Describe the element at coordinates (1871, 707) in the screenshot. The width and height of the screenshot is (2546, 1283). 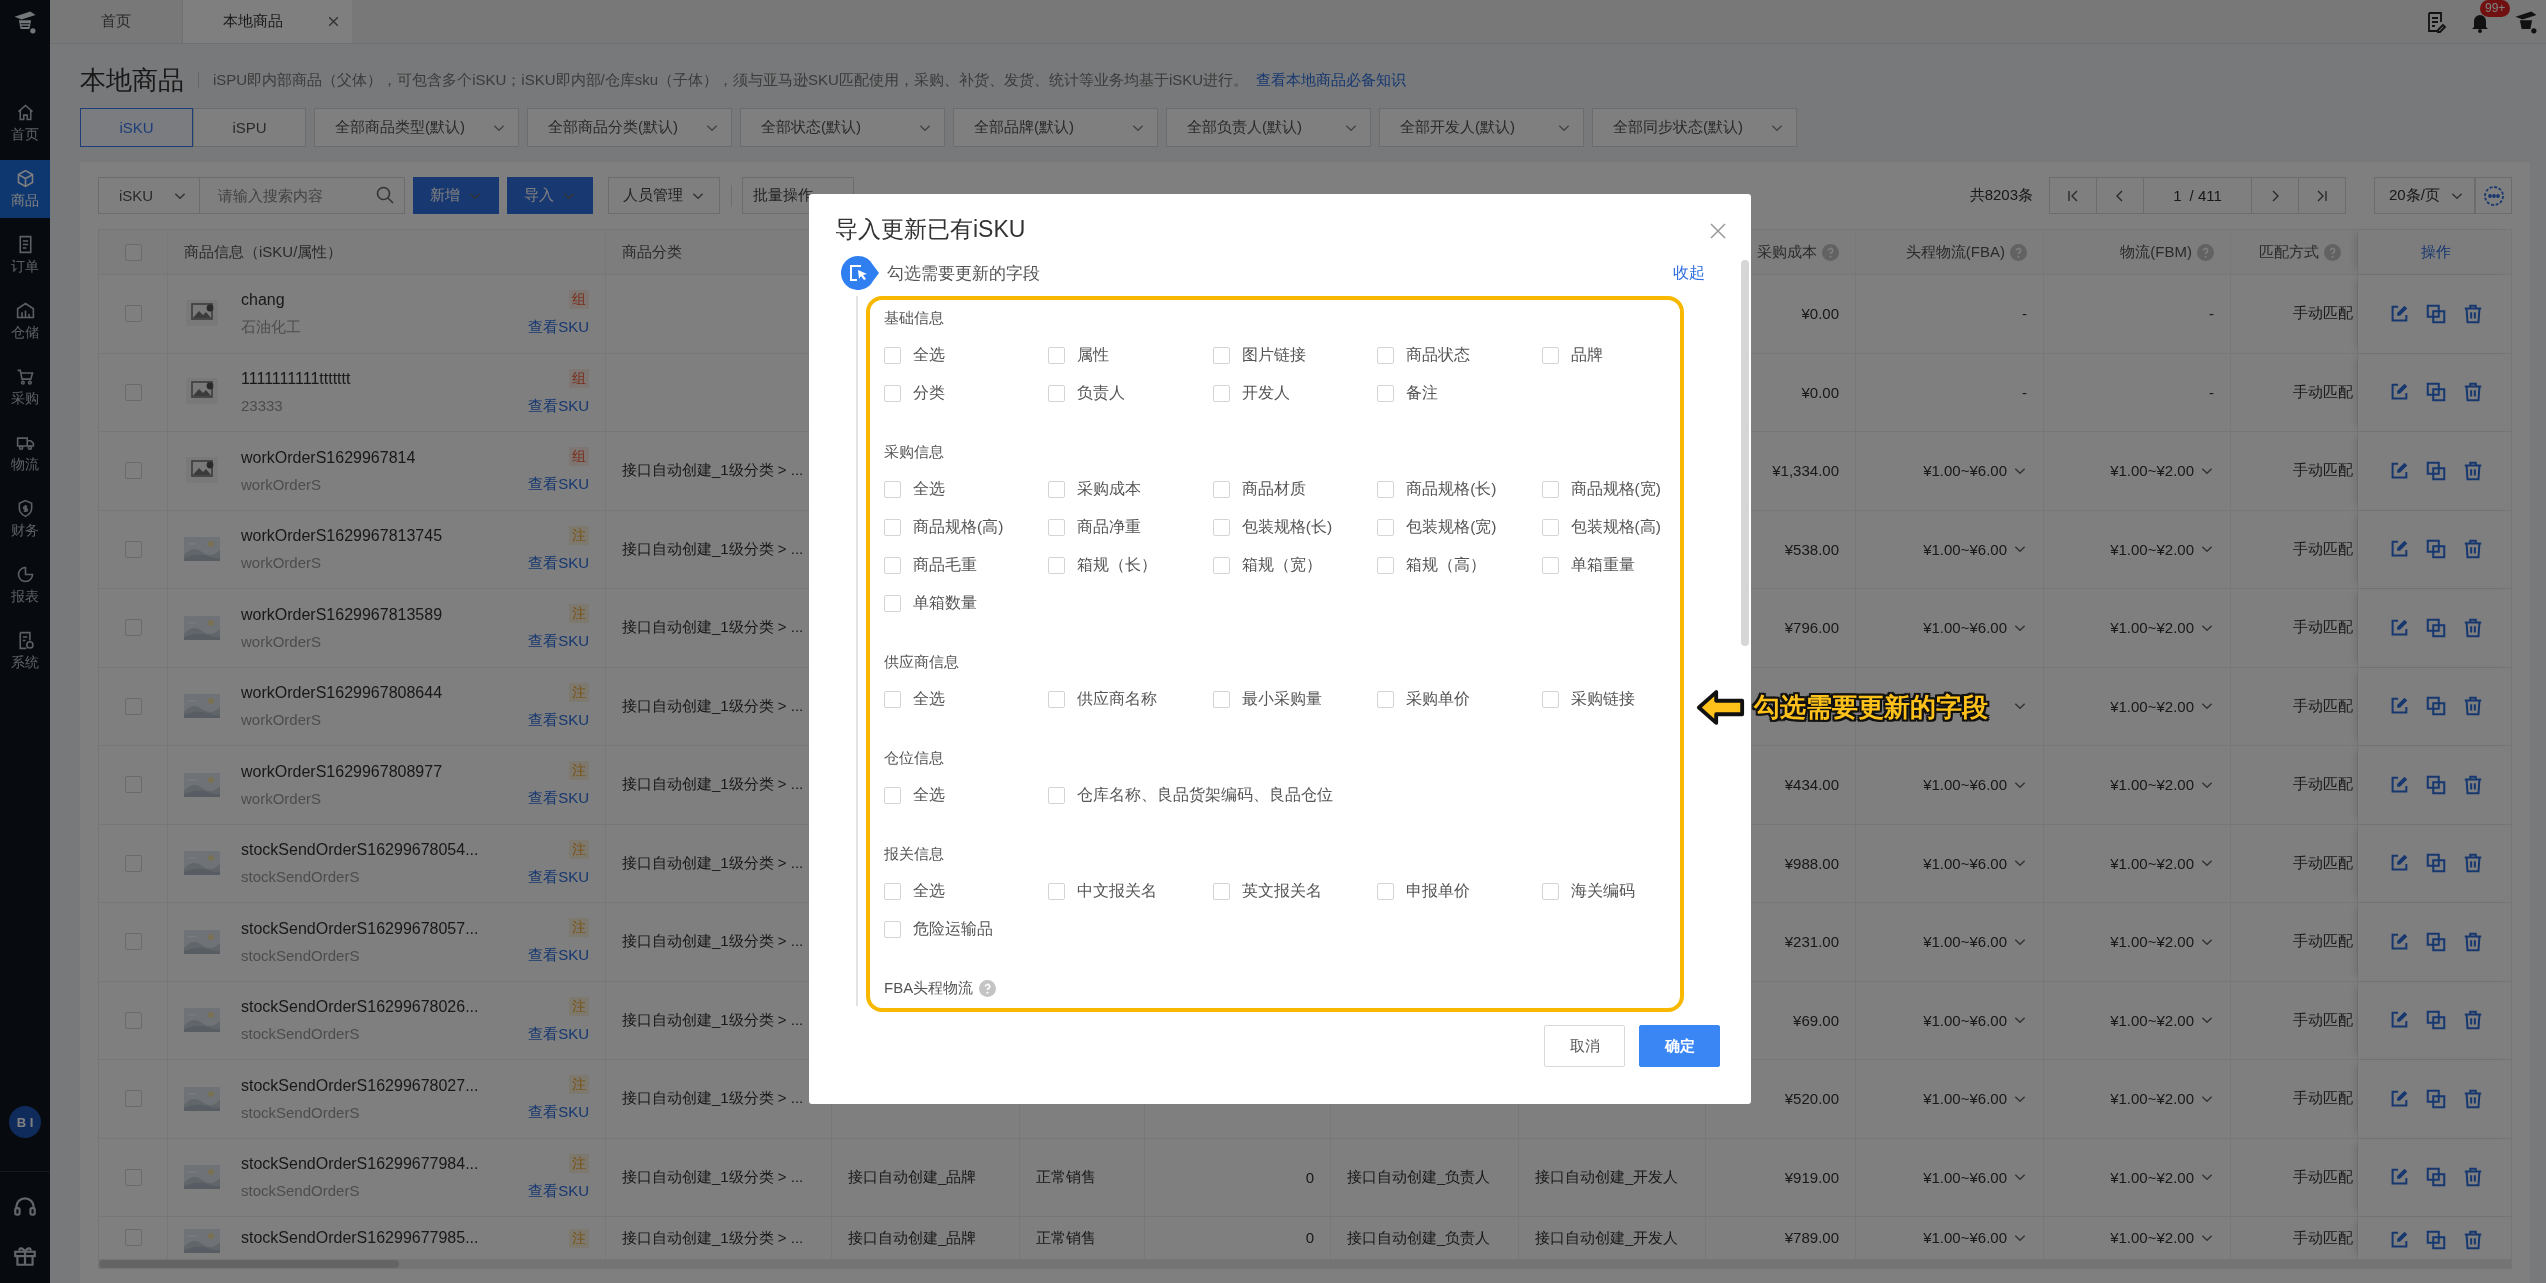
I see `callout-text: 勾选需要更新的字段` at that location.